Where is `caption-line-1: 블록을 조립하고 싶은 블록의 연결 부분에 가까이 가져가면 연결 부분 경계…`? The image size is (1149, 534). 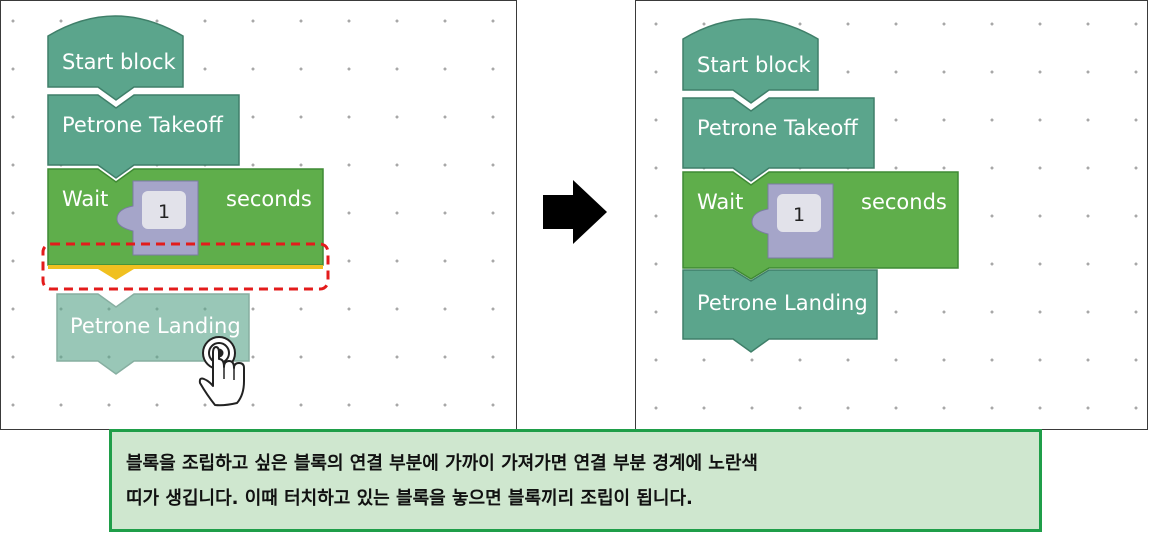
caption-line-1: 블록을 조립하고 싶은 블록의 연결 부분에 가까이 가져가면 연결 부분 경계… is located at coordinates (442, 463).